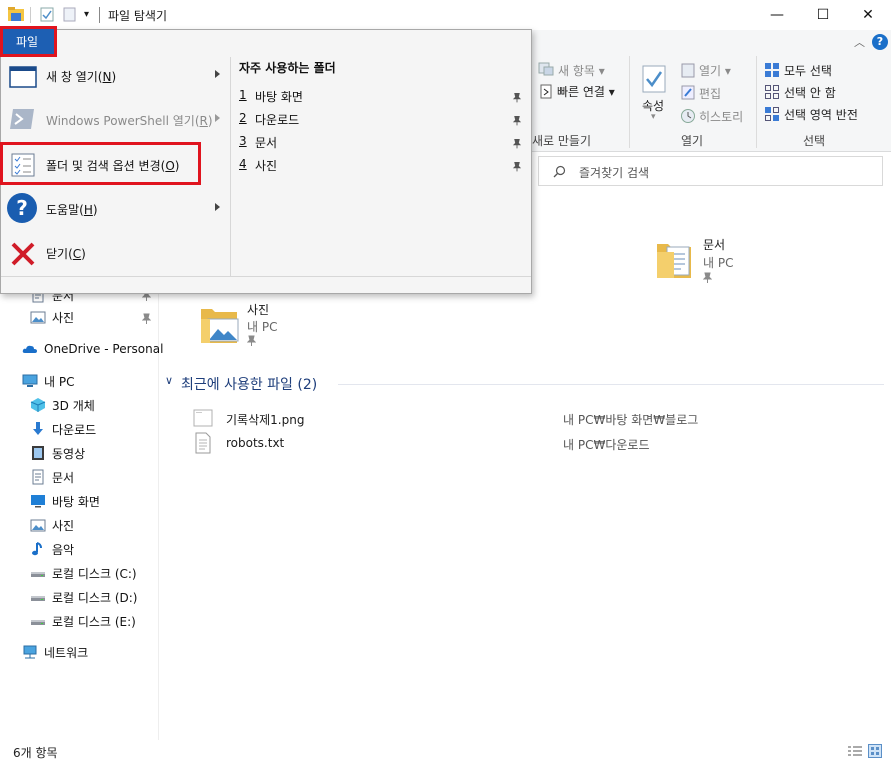 The width and height of the screenshot is (891, 763). Describe the element at coordinates (52, 549) in the screenshot. I see `nav-pc-item: 음악` at that location.